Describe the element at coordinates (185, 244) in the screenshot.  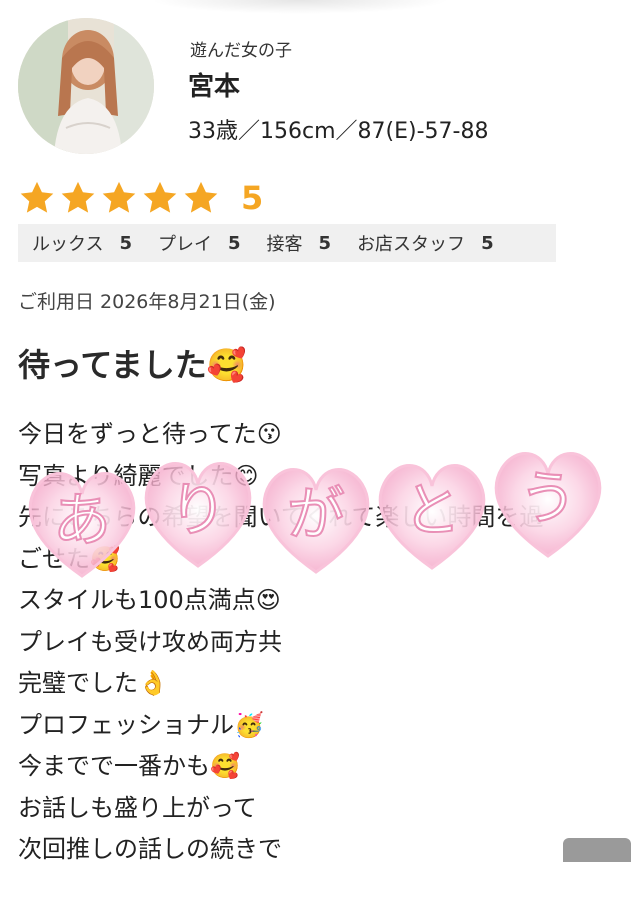
I see `sub-rating-label: プレイ` at that location.